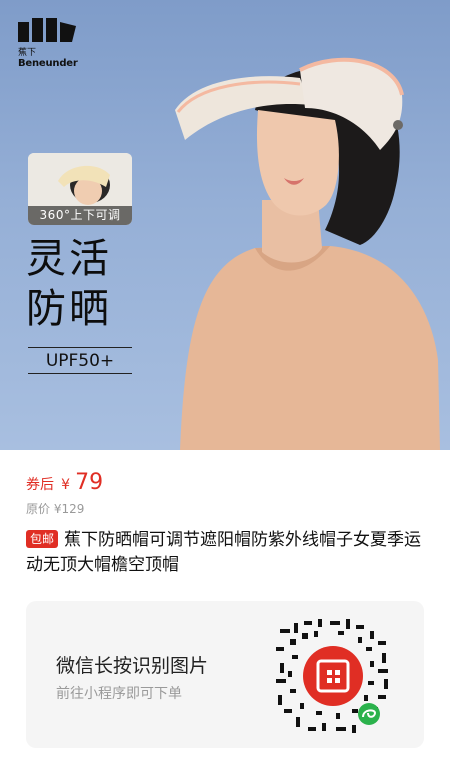 The width and height of the screenshot is (450, 784). I want to click on adjust-label: 360°上下可调, so click(80, 215).